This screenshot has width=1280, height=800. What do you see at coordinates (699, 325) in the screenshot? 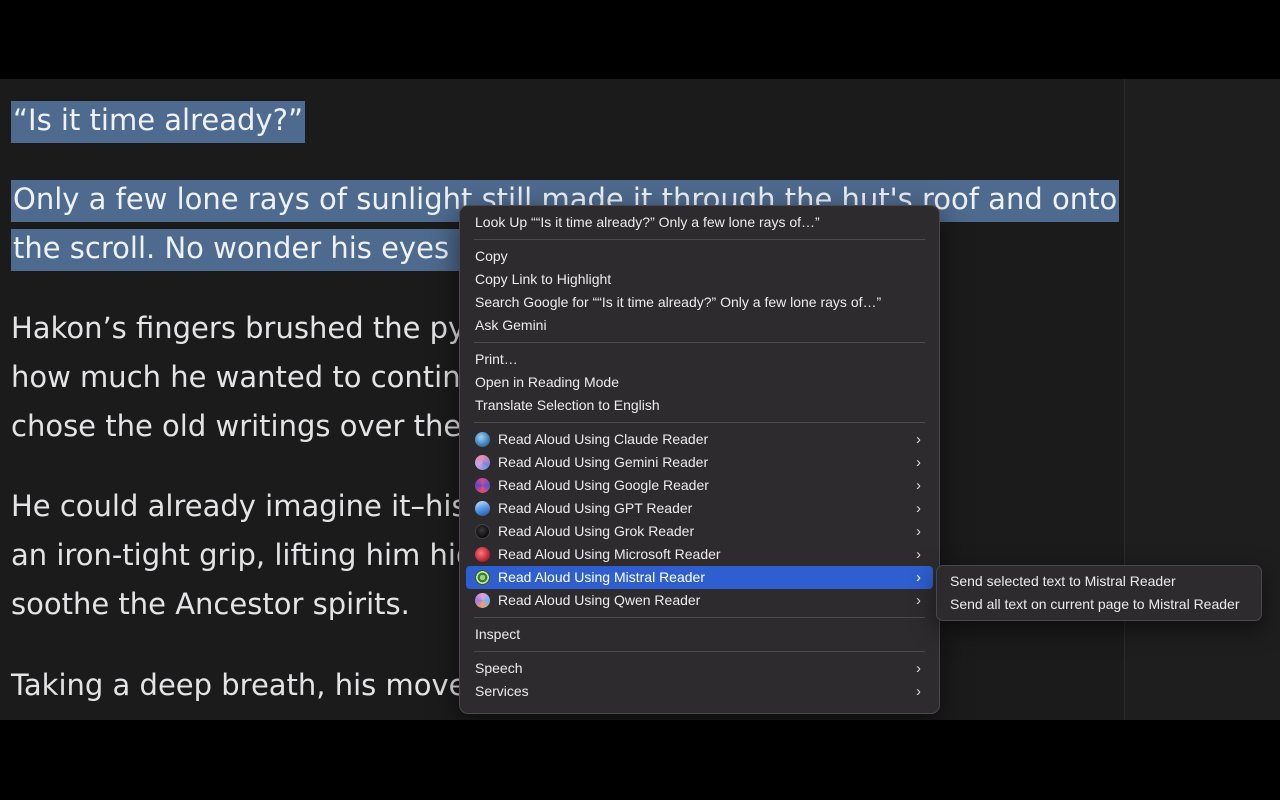
I see `menu-item-ask-gemini: Ask Gemini` at bounding box center [699, 325].